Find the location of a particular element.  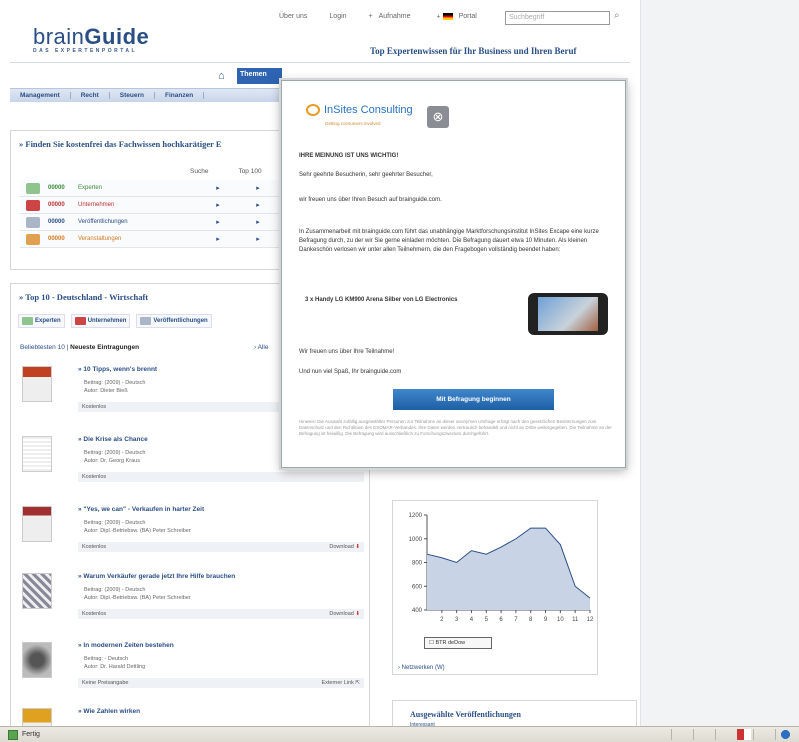

y-tick-label: 1000 is located at coordinates (416, 540).